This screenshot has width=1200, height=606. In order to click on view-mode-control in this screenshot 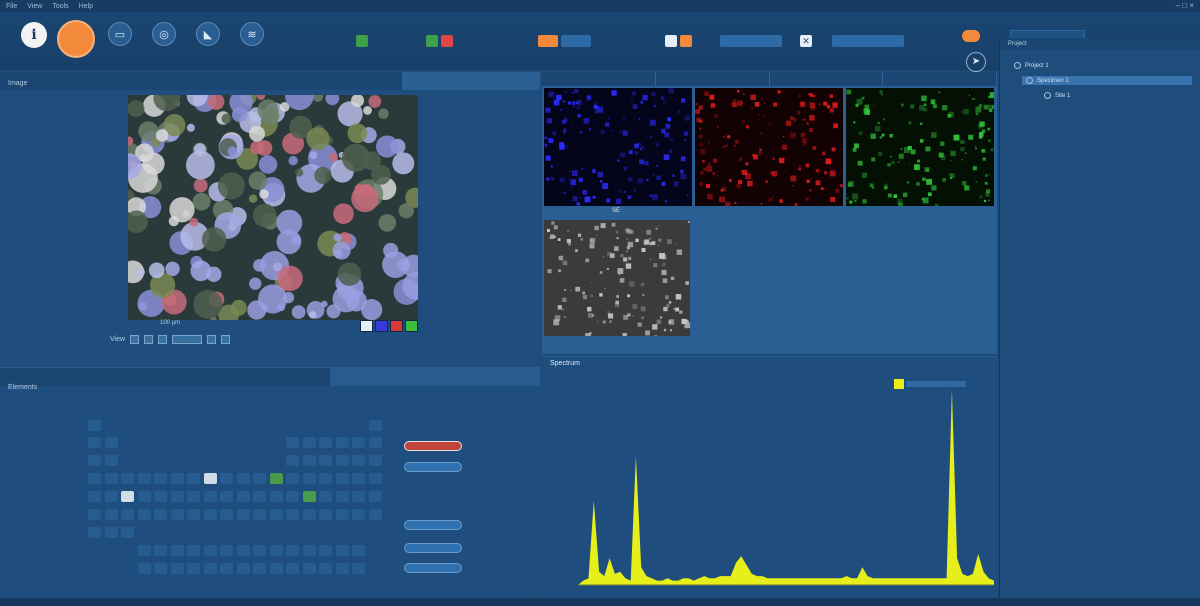, I will do `click(678, 40)`.